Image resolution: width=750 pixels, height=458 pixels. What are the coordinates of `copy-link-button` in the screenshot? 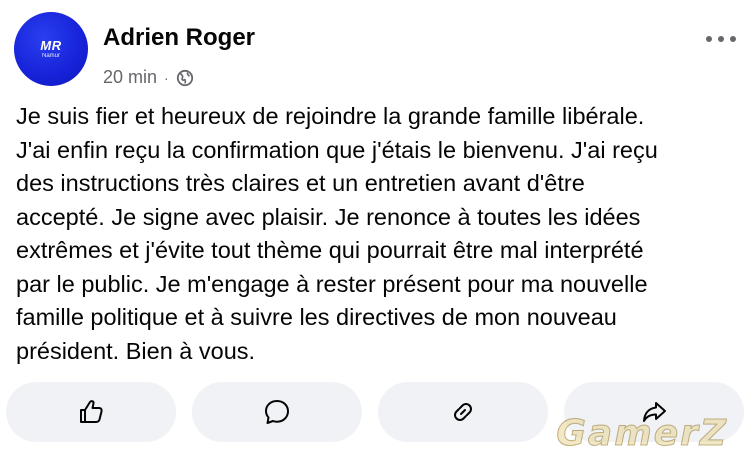 It's located at (463, 412).